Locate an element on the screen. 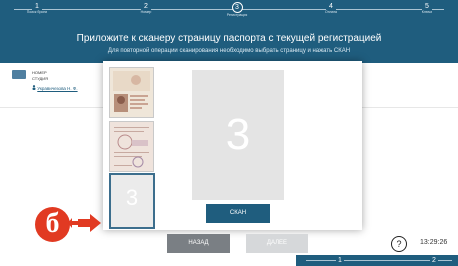 This screenshot has width=458, height=266. help-icon: ? is located at coordinates (399, 244).